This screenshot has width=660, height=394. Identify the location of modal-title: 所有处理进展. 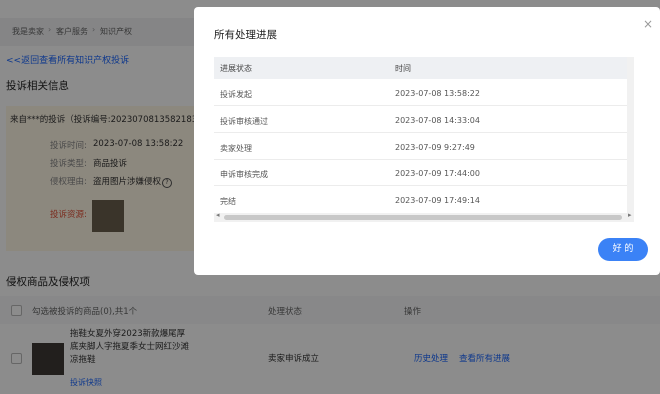
(245, 35).